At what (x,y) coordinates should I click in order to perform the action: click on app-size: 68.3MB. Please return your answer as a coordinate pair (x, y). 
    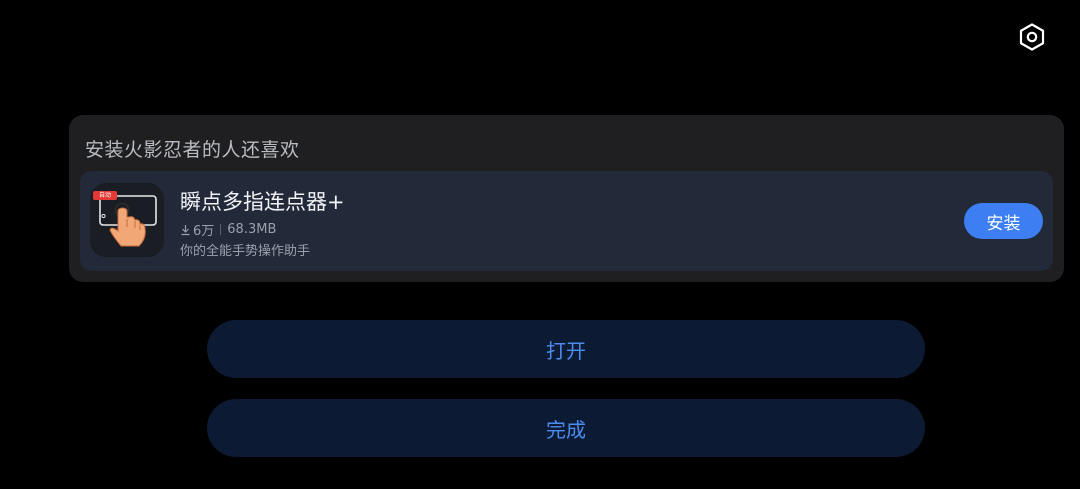
    Looking at the image, I should click on (252, 229).